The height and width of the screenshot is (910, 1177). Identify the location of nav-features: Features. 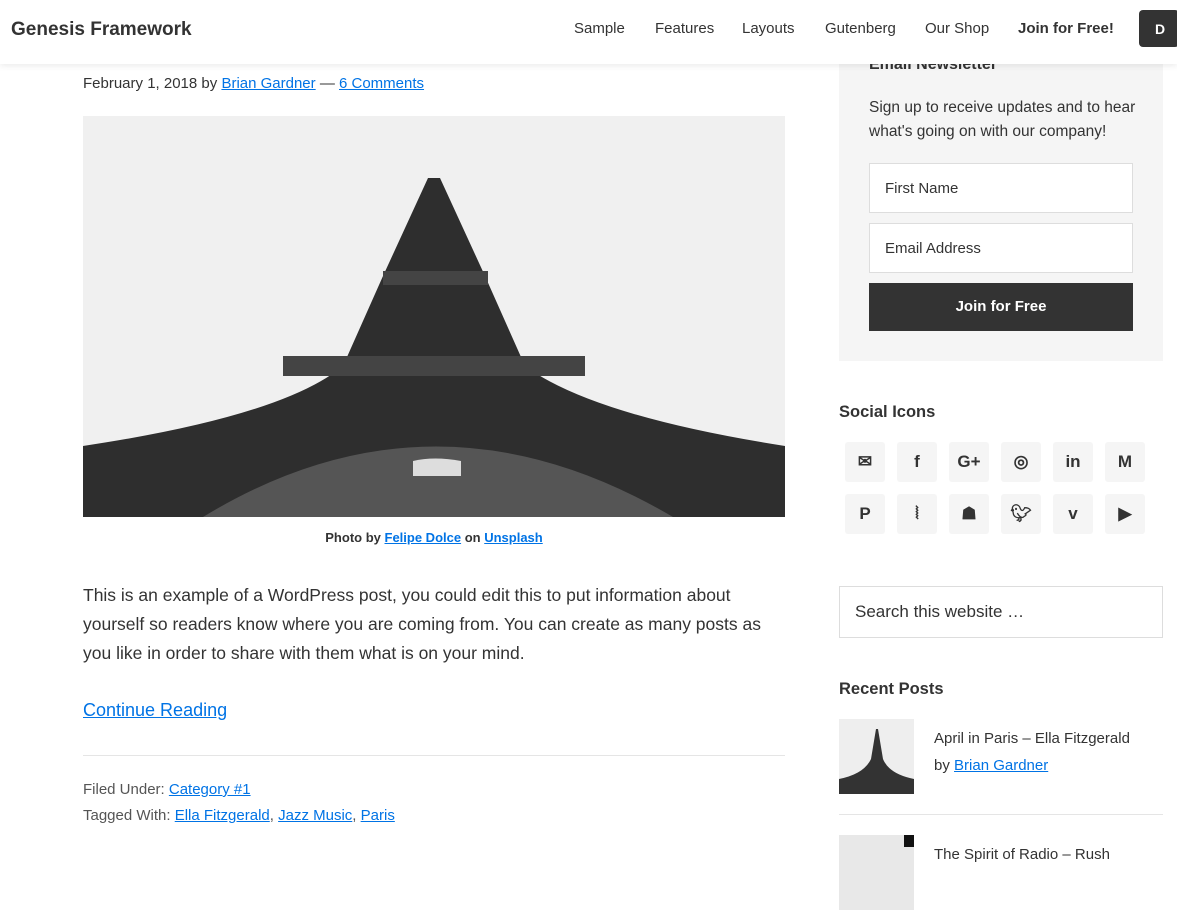
(684, 28).